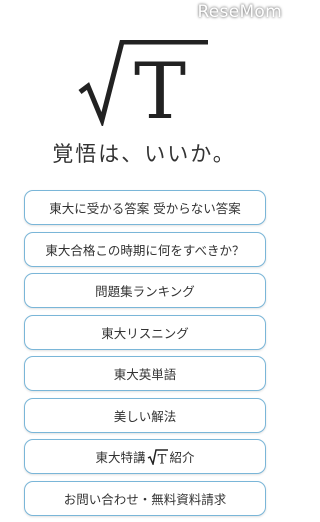  I want to click on menu-item-listening: 東大リスニング, so click(145, 332).